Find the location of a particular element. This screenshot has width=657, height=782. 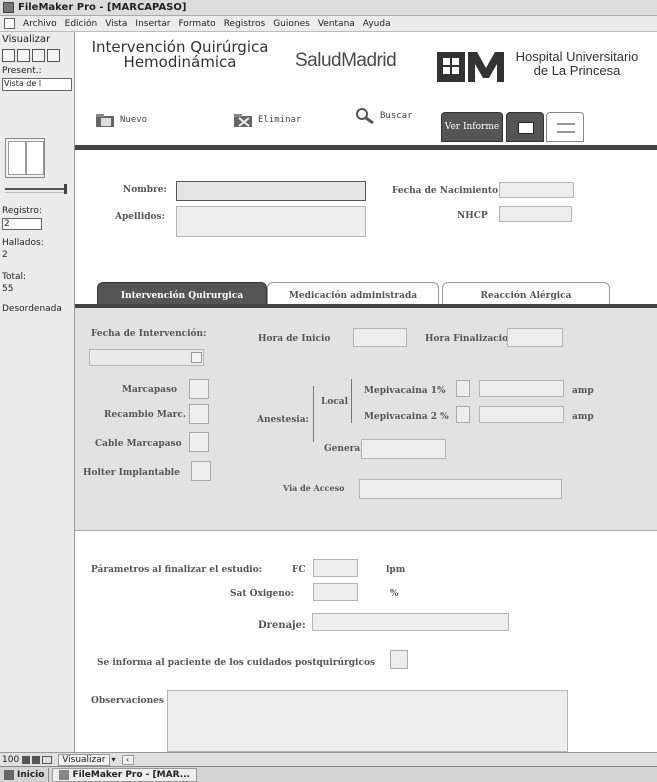

scroll-left-icon: ‹ is located at coordinates (127, 759).